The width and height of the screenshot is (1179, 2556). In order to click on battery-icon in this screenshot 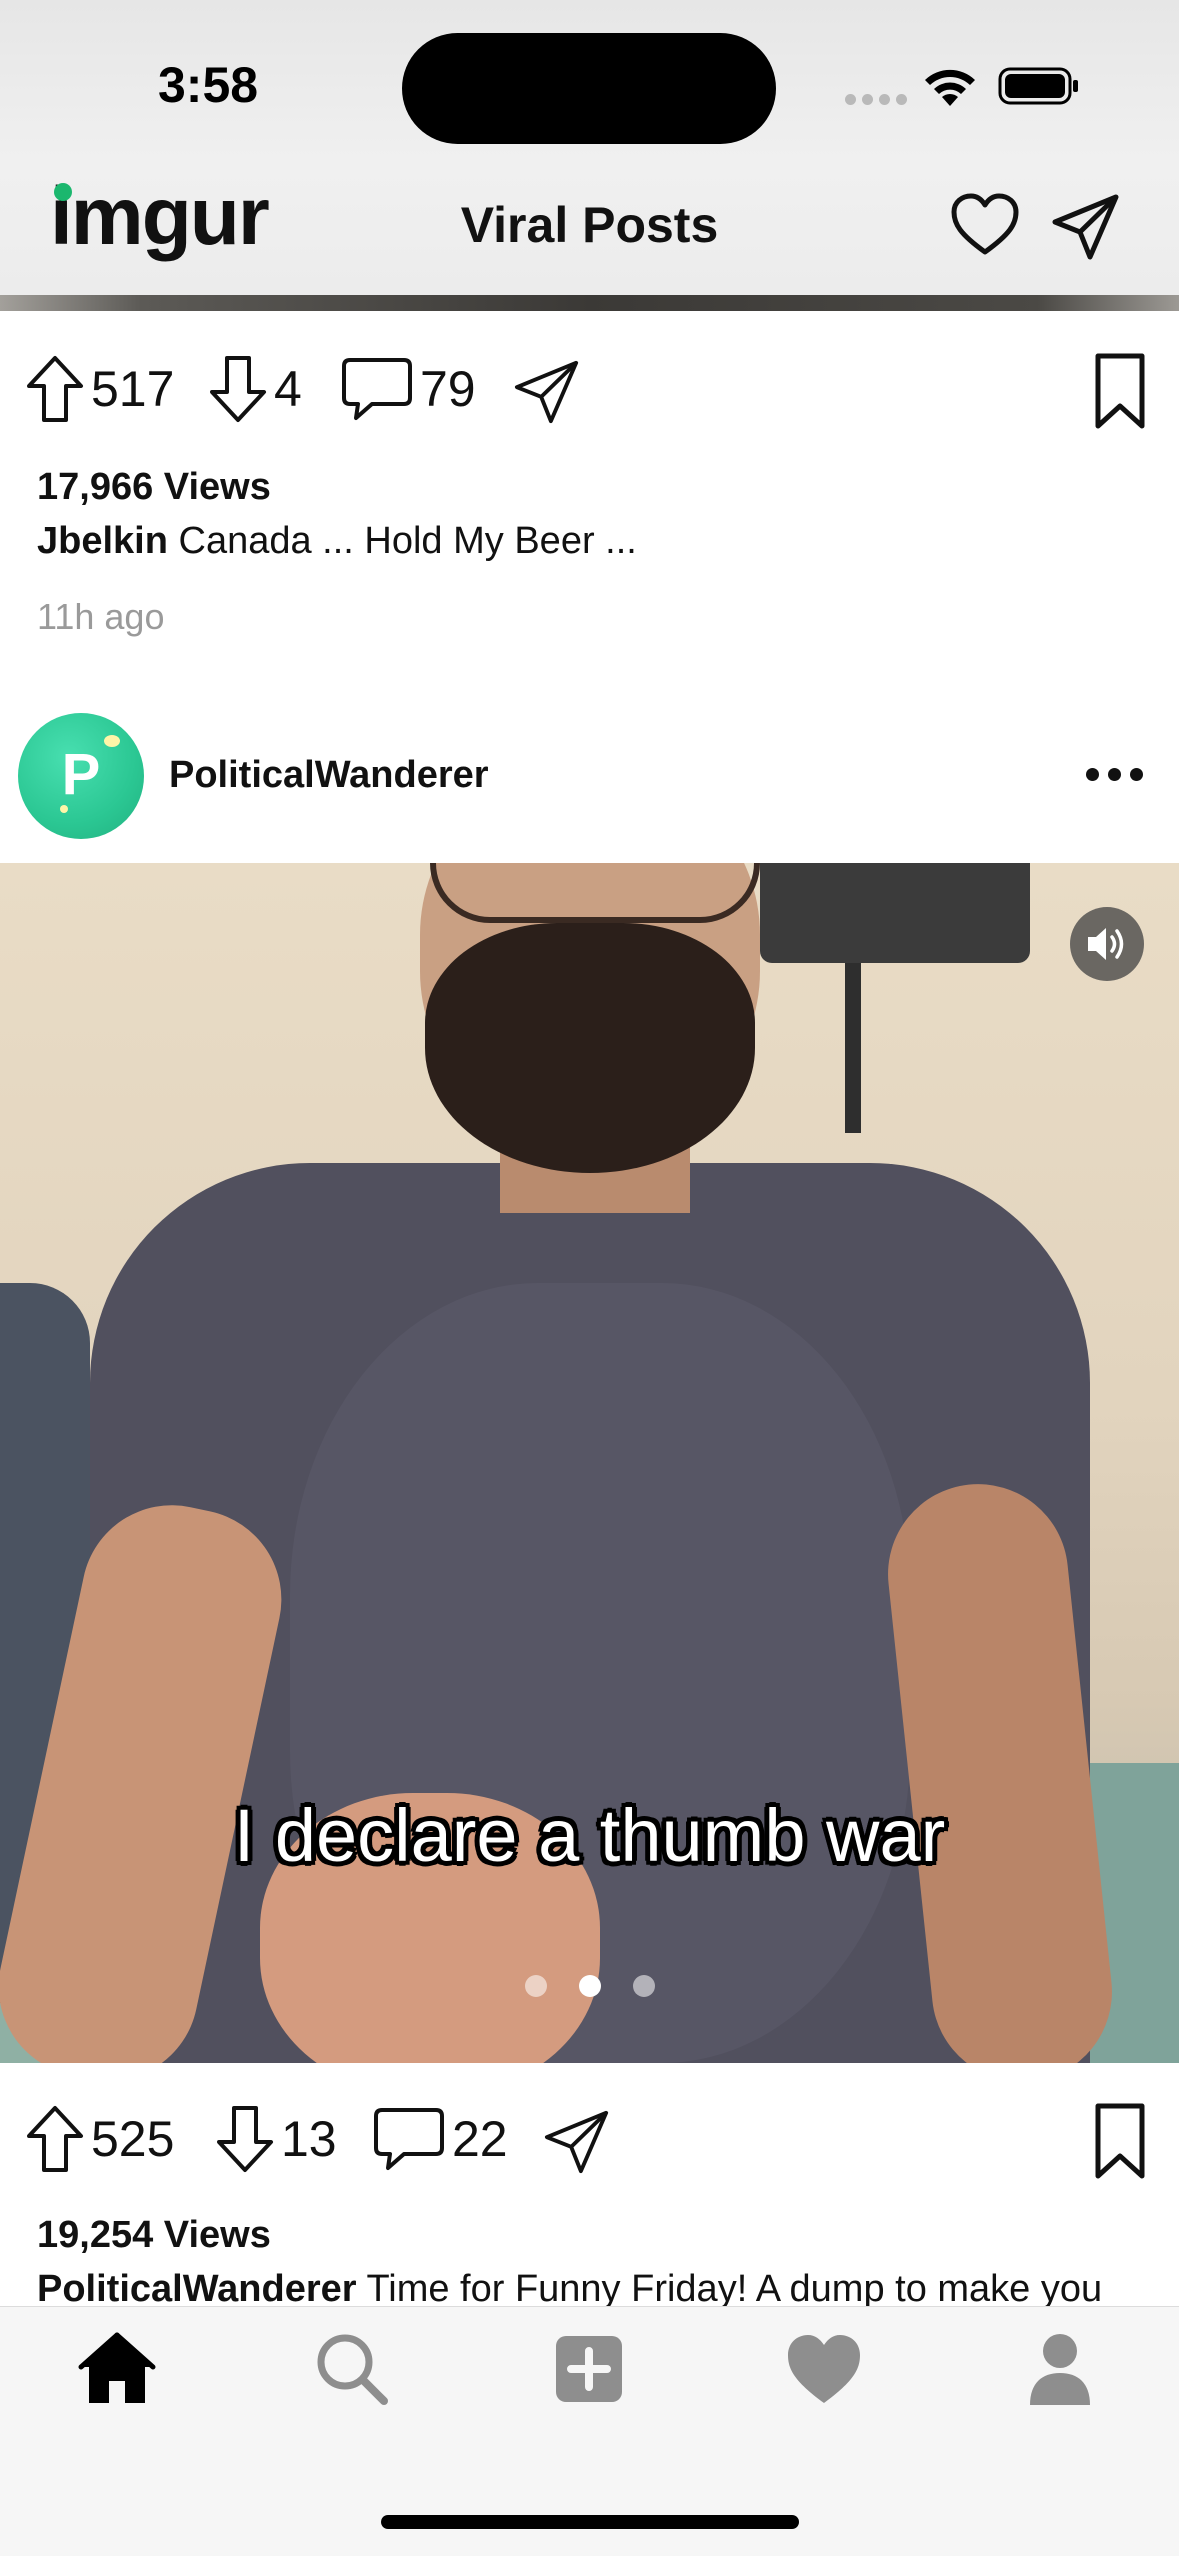, I will do `click(1038, 86)`.